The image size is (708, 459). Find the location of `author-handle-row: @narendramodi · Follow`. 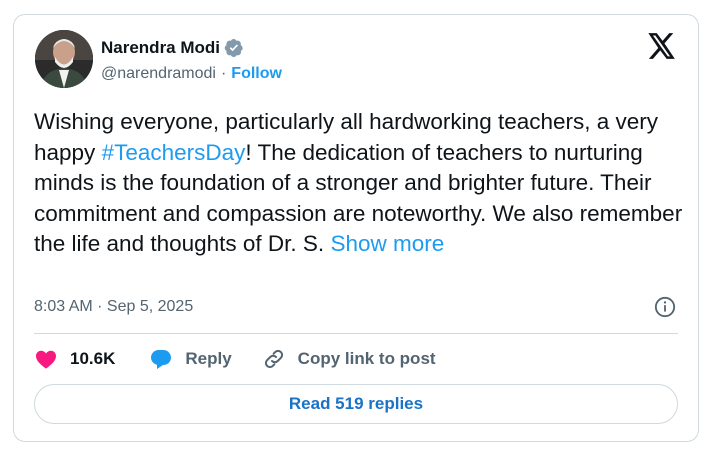

author-handle-row: @narendramodi · Follow is located at coordinates (191, 74).